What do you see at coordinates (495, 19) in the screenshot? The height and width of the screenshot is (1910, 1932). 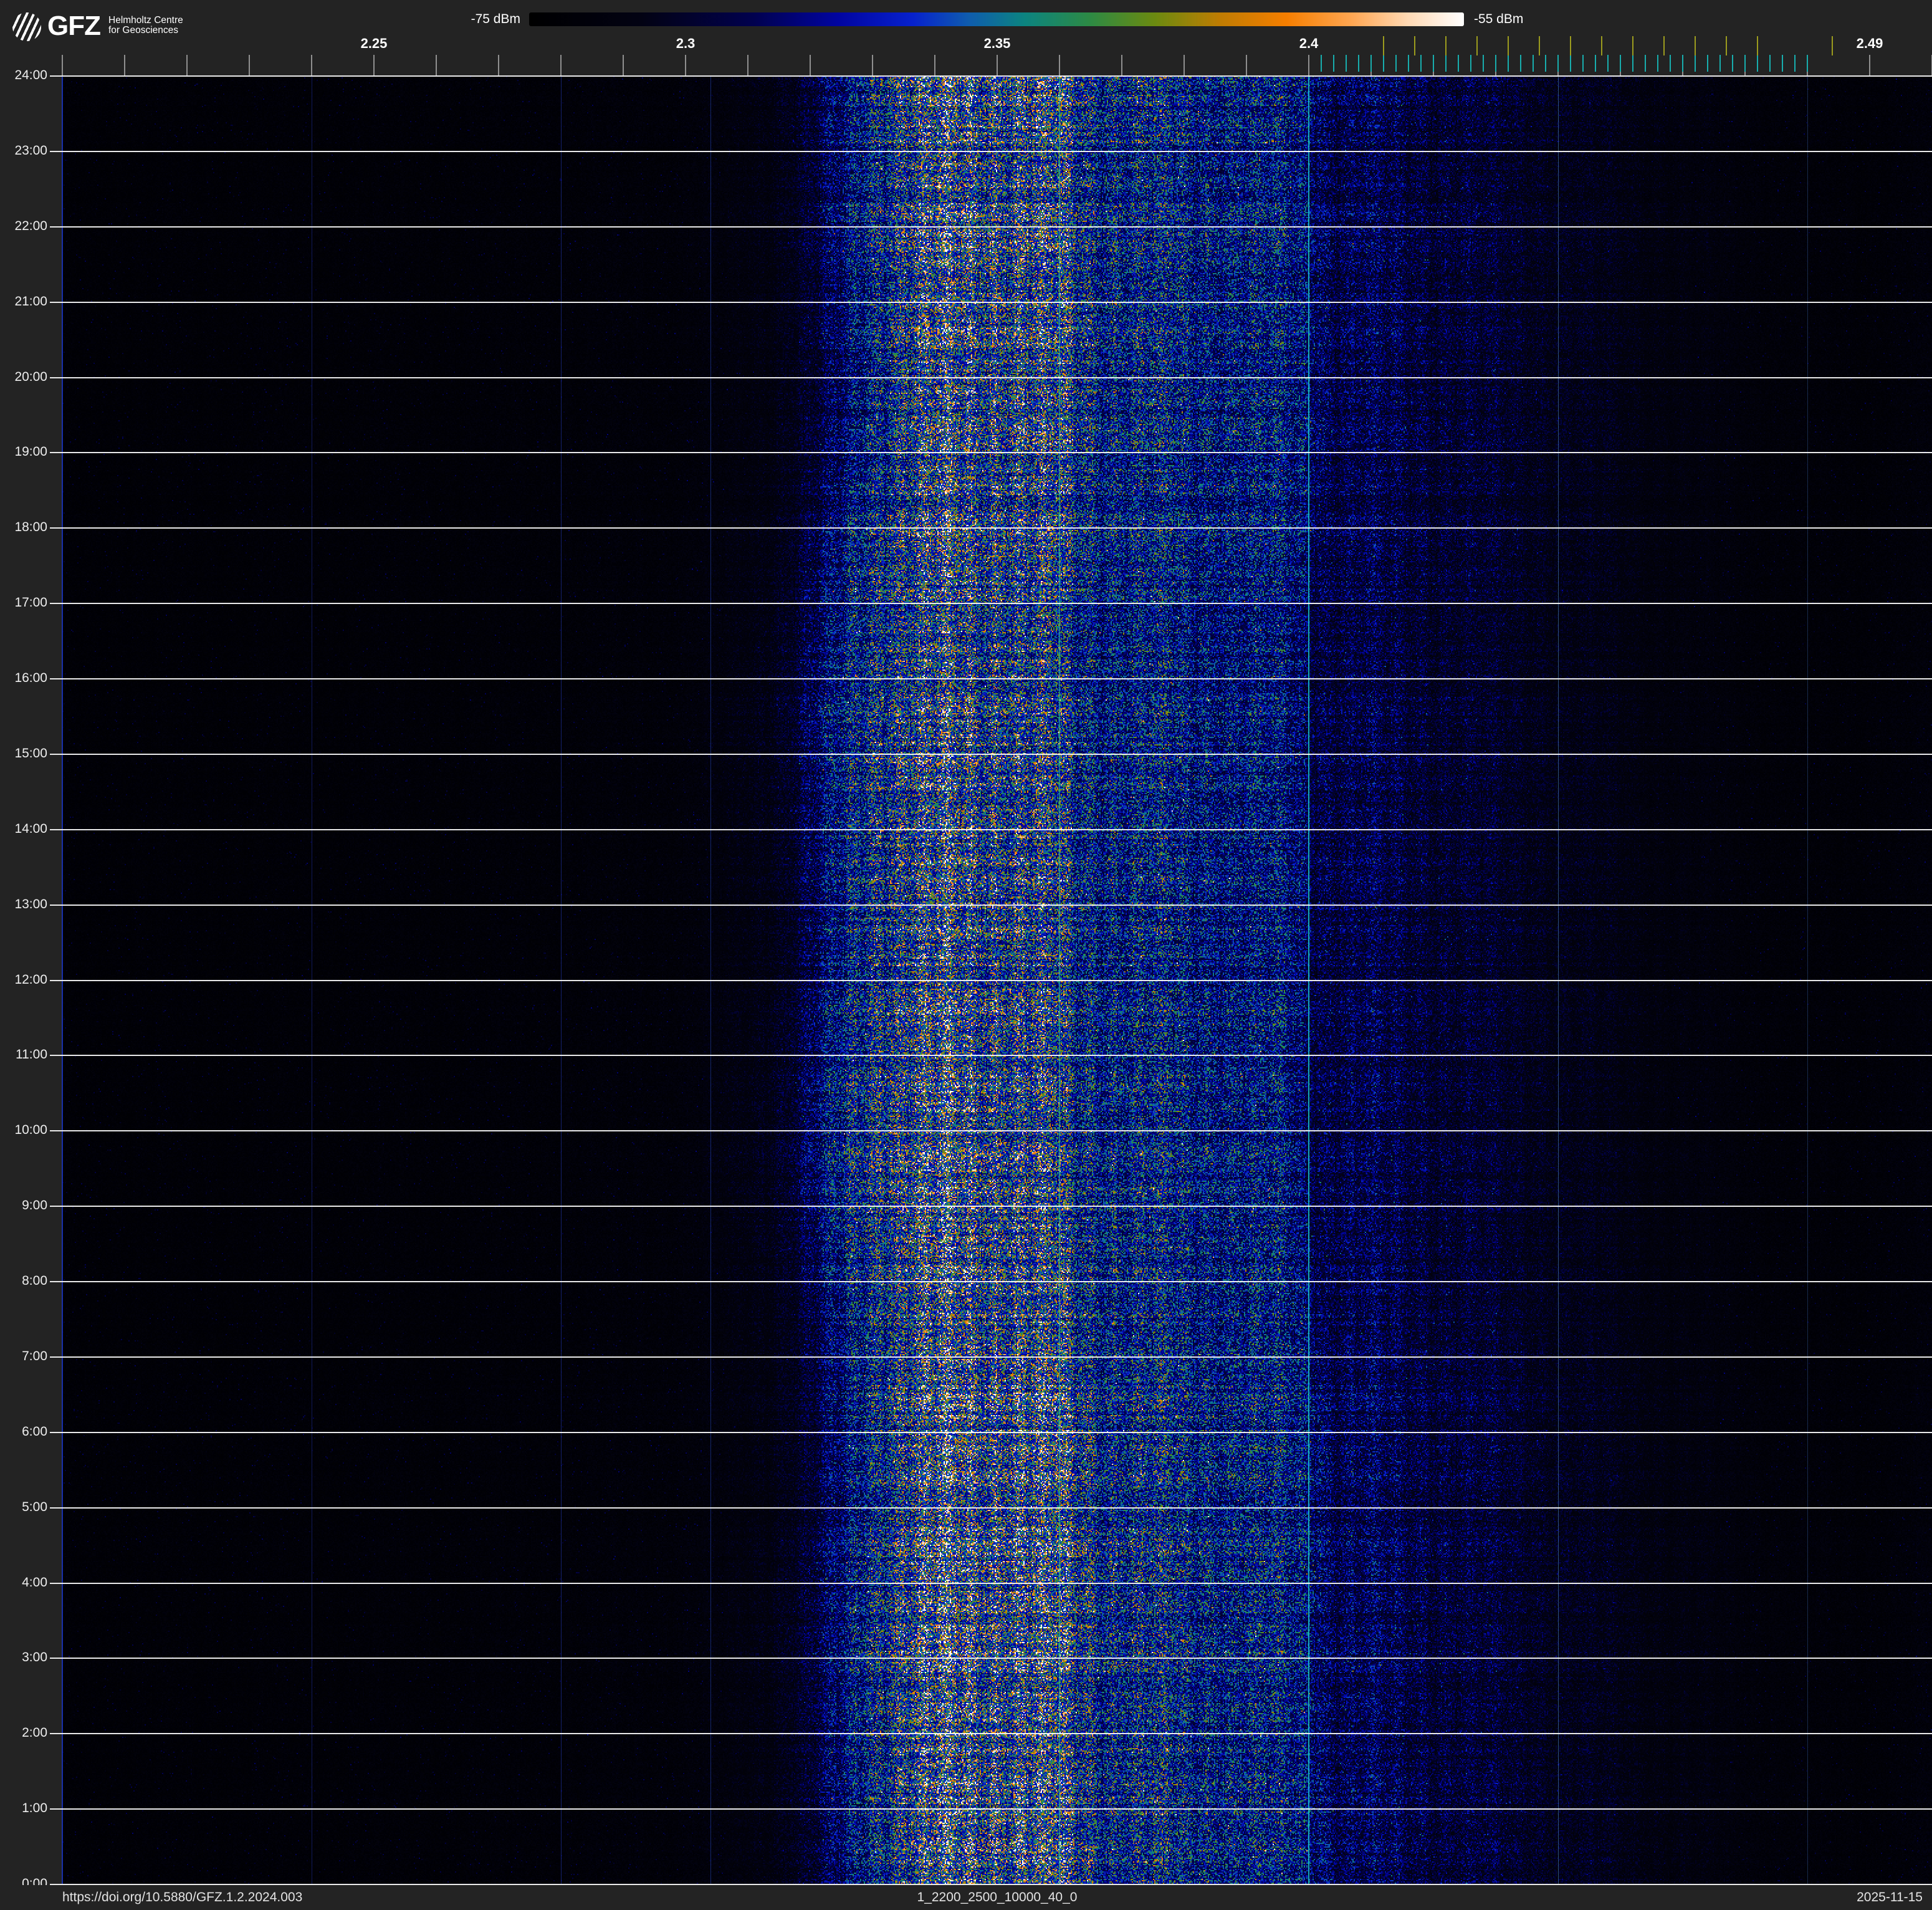 I see `colorbar-min-label: -75 dBm` at bounding box center [495, 19].